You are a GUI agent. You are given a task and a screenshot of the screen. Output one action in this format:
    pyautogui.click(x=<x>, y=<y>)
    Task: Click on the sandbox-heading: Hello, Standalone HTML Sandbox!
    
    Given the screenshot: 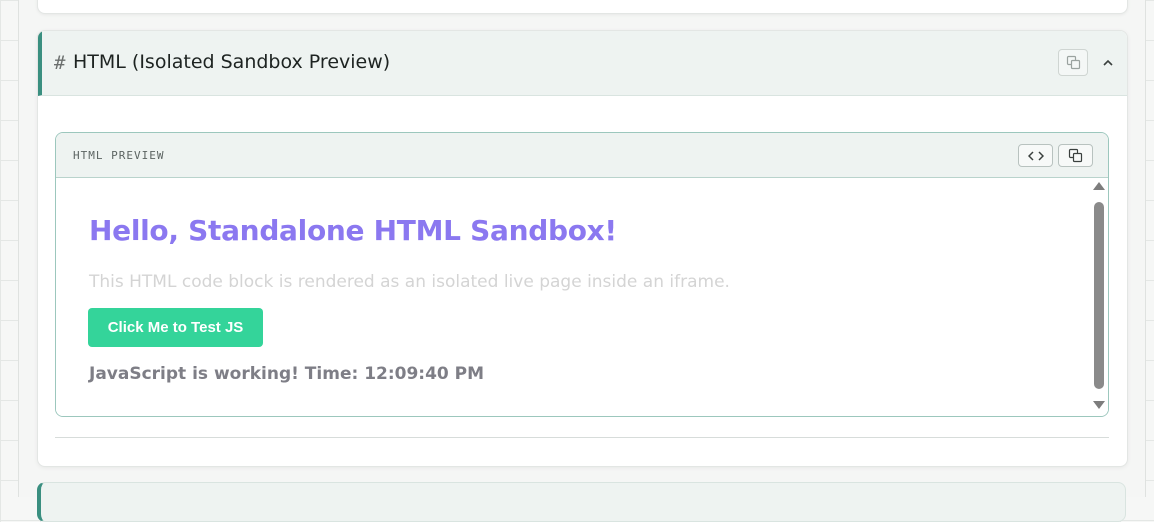 What is the action you would take?
    pyautogui.click(x=353, y=230)
    